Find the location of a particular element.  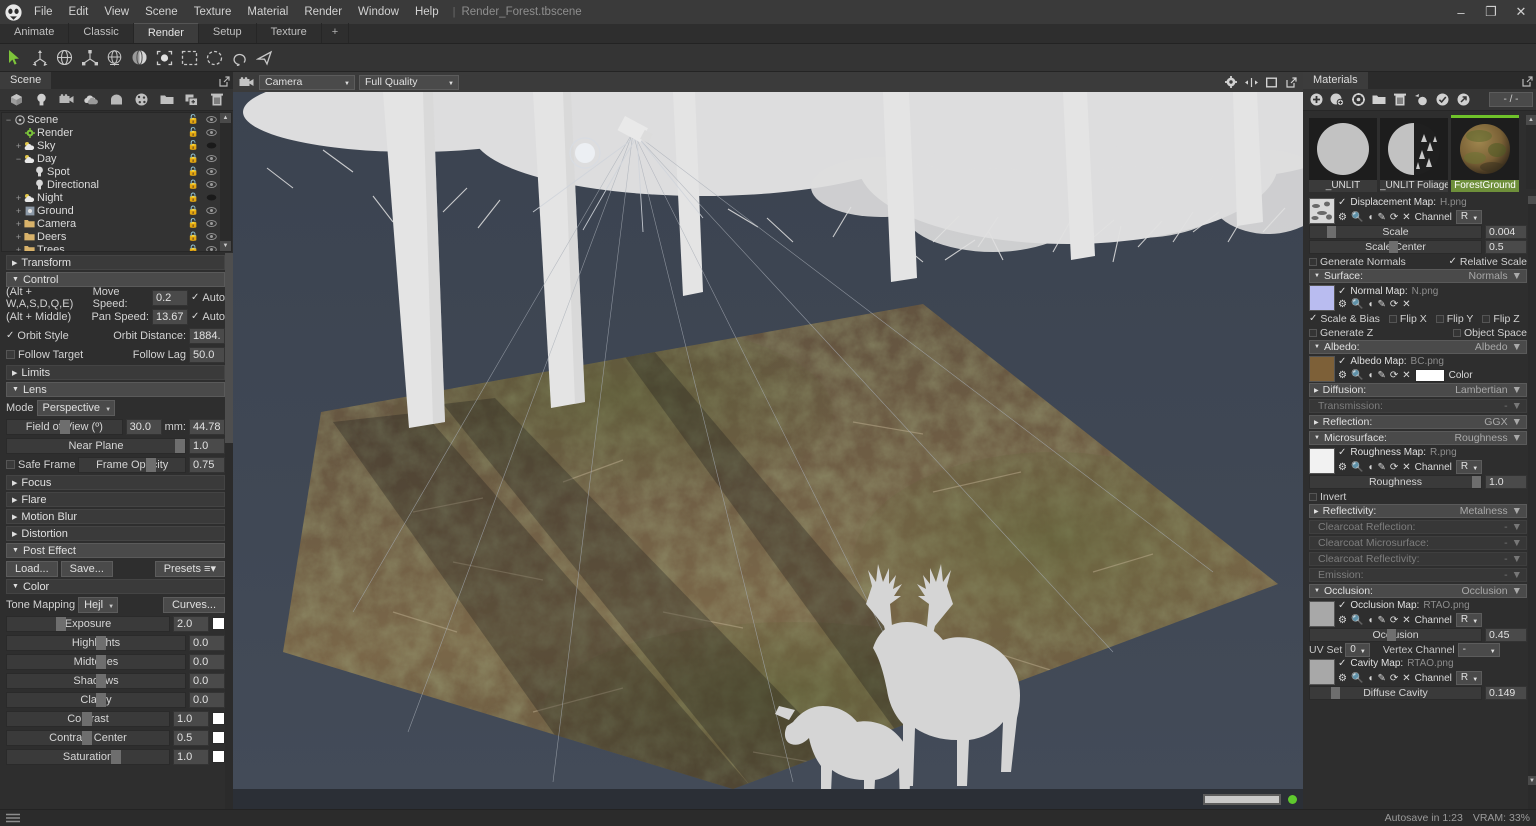

section-flare: ▶ Flare is located at coordinates (115, 499).